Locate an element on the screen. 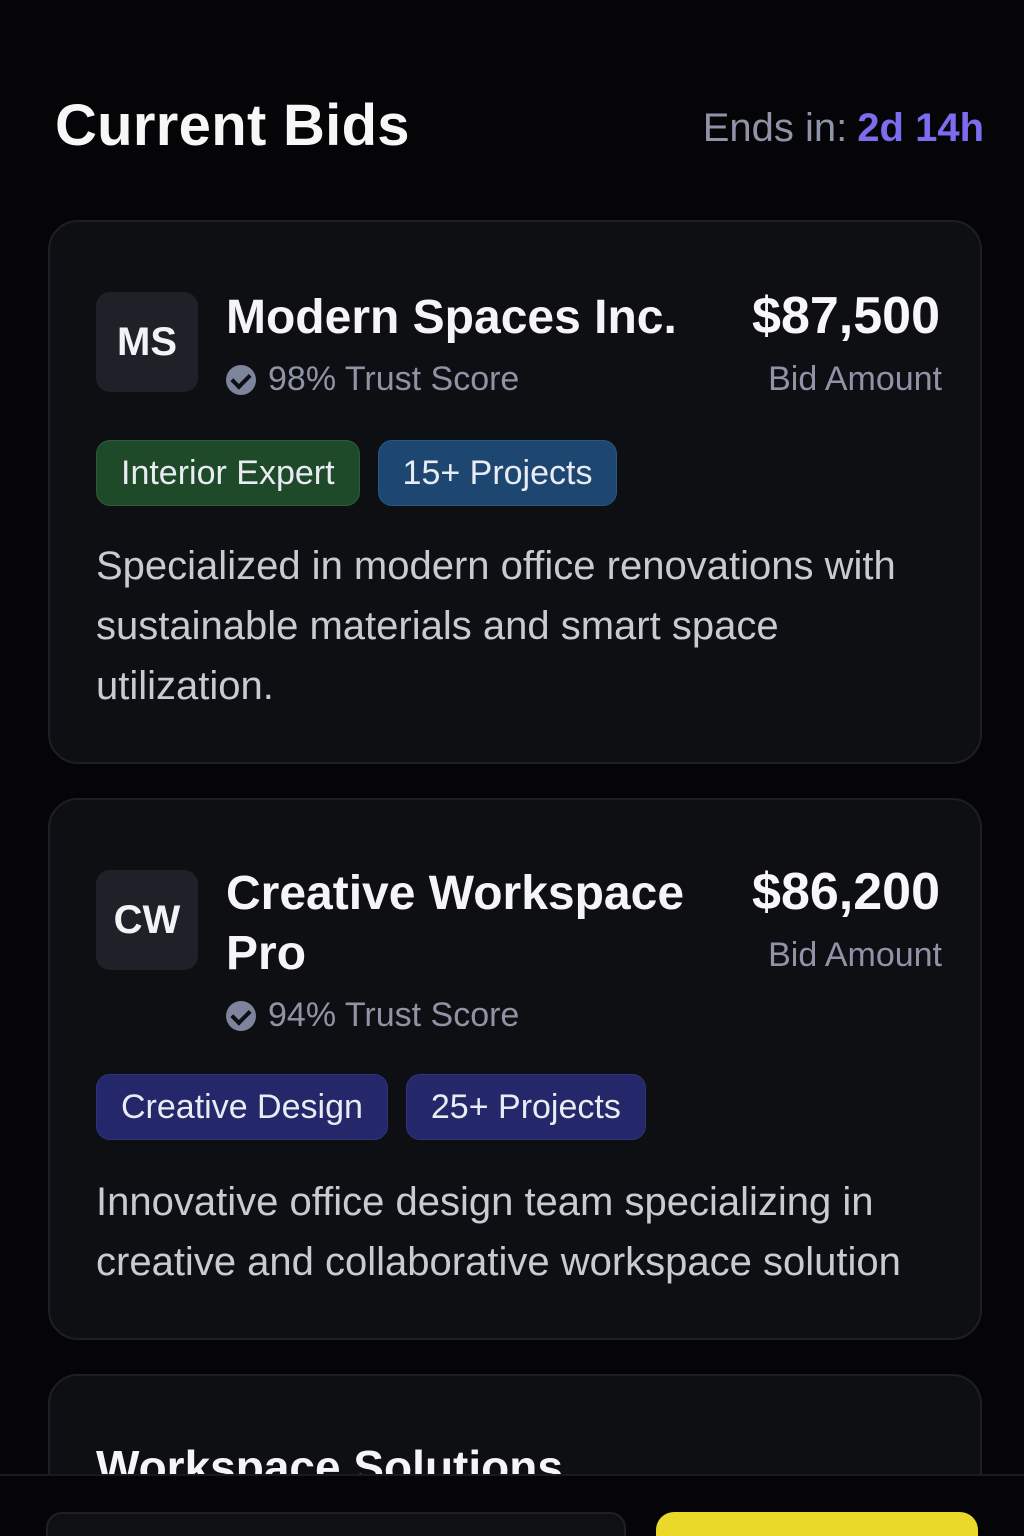 This screenshot has height=1536, width=1024. bottom-secondary-button is located at coordinates (336, 1524).